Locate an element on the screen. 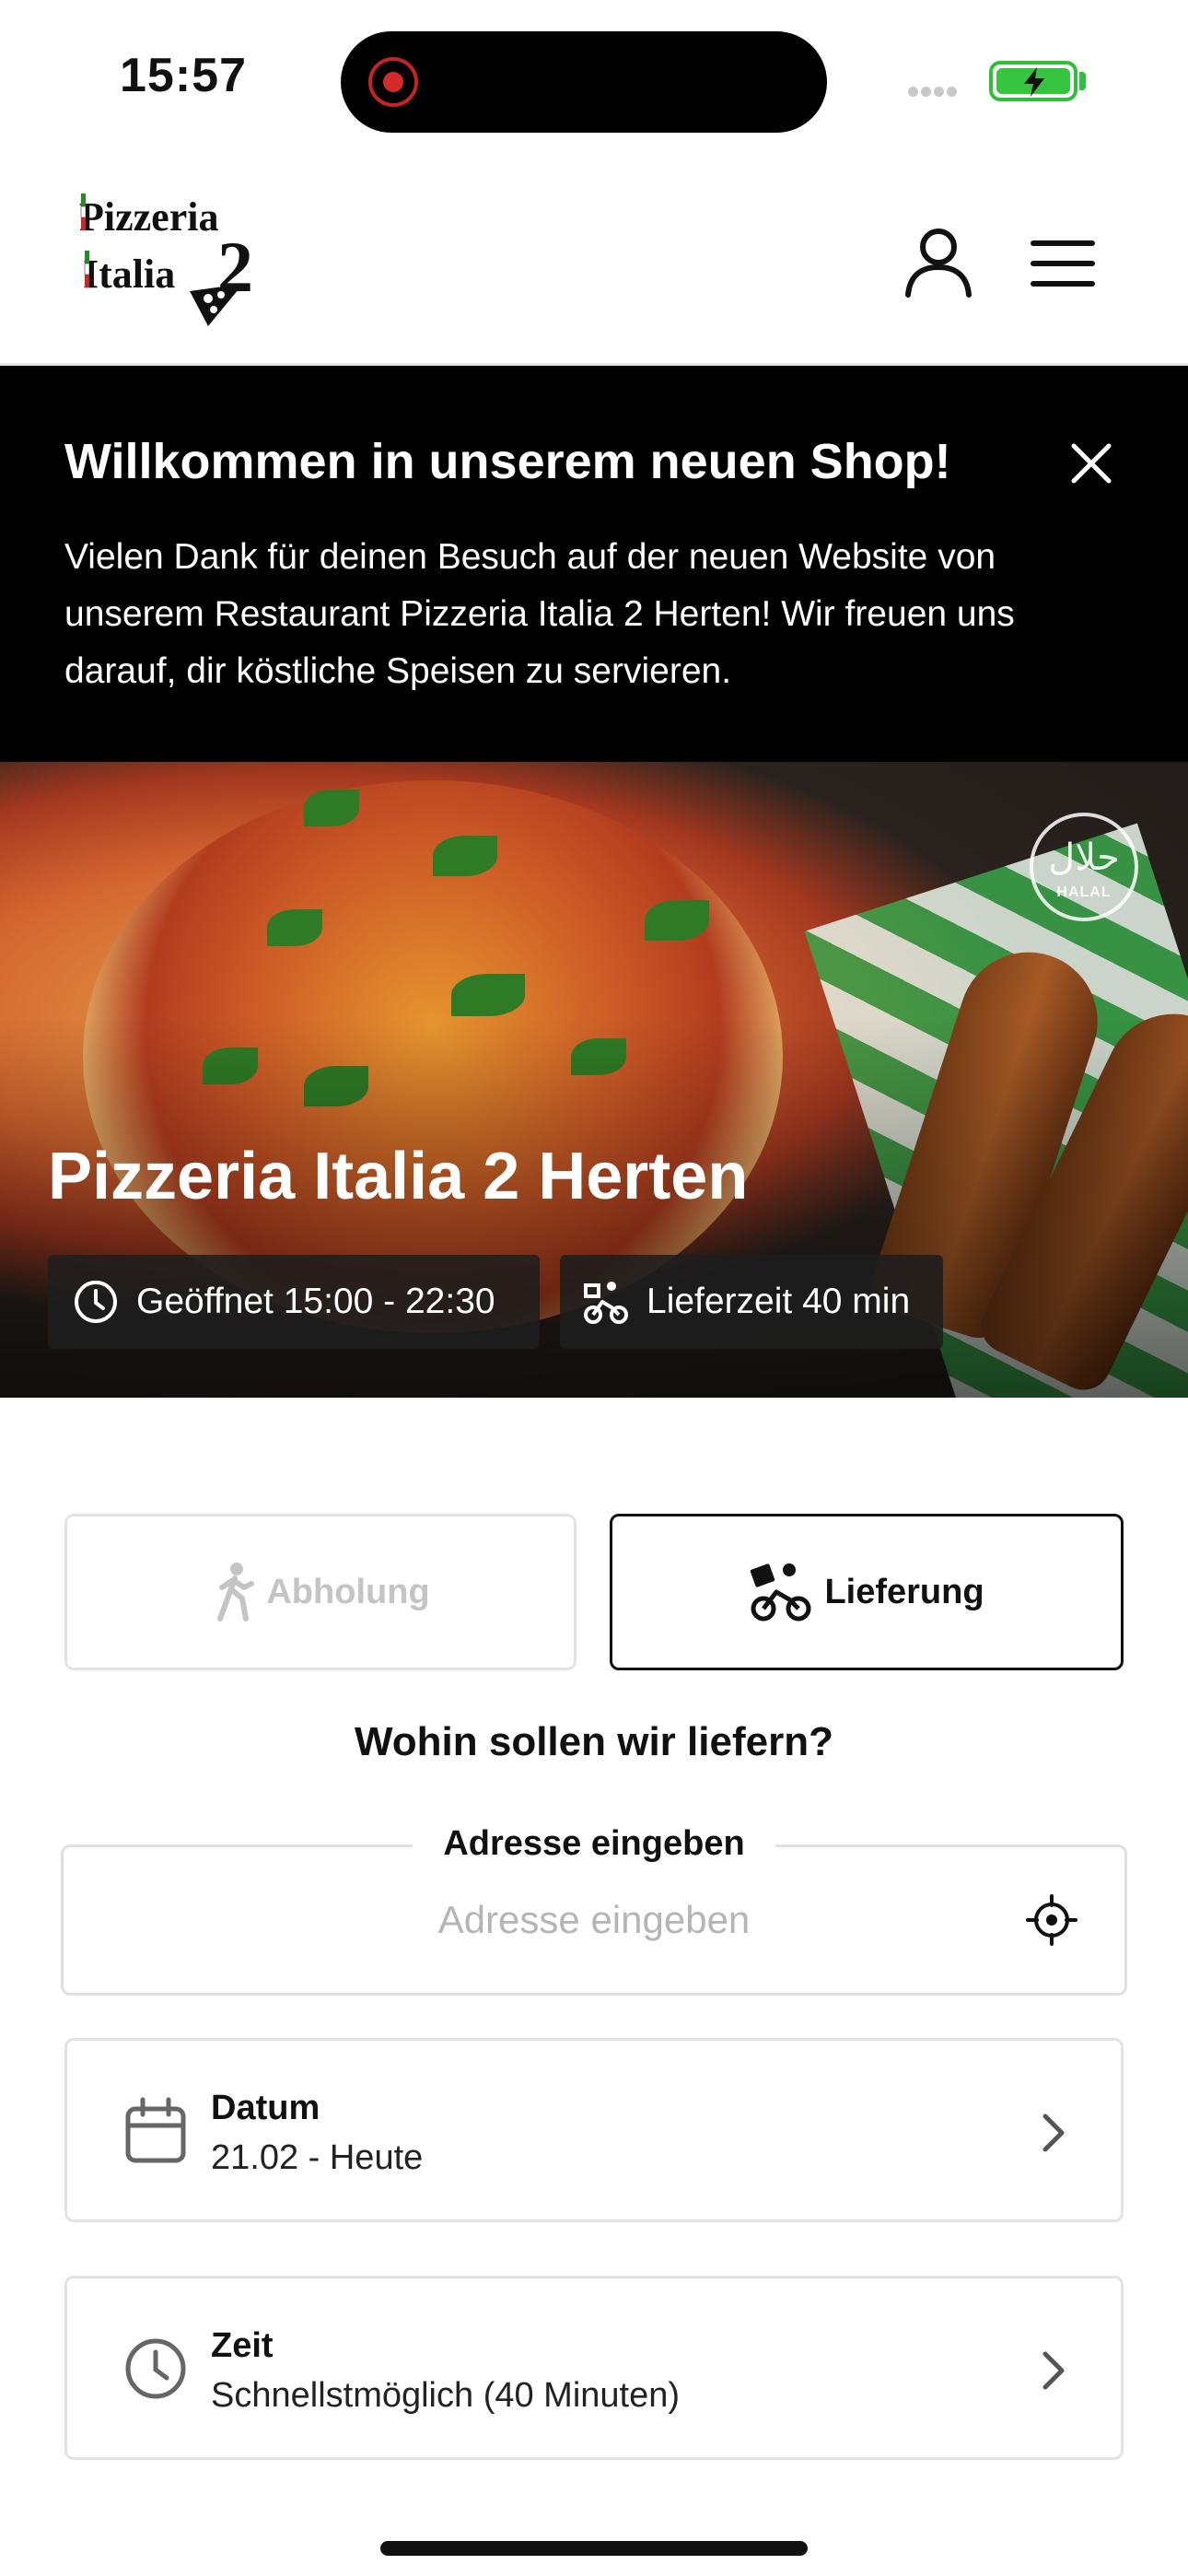  halal-badge: حلال HALAL is located at coordinates (1084, 867).